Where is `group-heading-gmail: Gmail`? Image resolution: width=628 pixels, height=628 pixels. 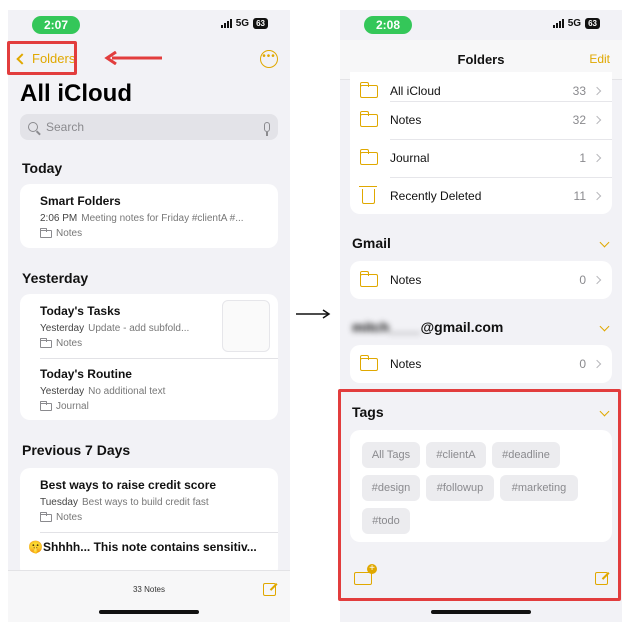 group-heading-gmail: Gmail is located at coordinates (371, 243).